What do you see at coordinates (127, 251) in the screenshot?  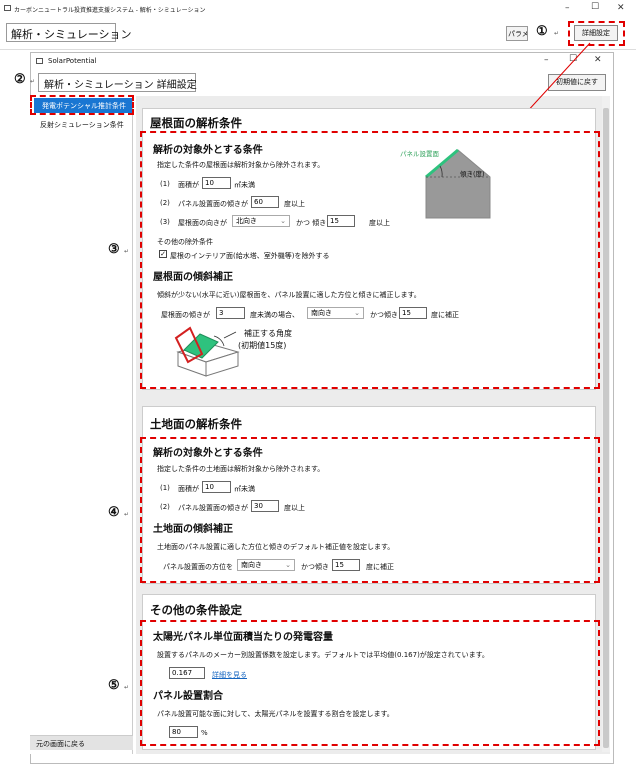 I see `return-mark-3: ↵` at bounding box center [127, 251].